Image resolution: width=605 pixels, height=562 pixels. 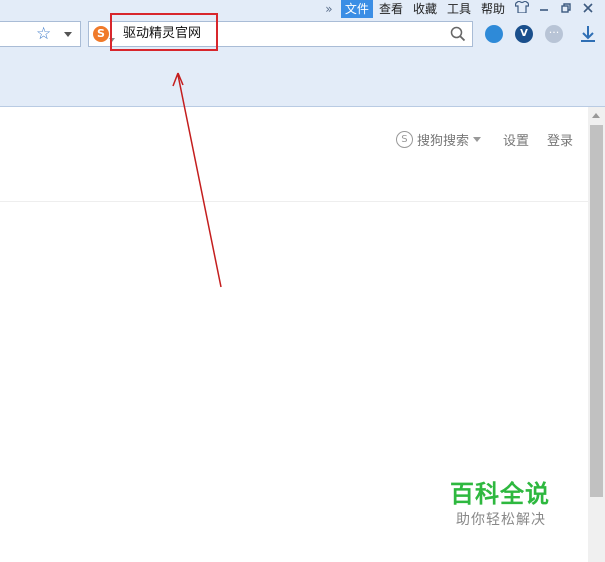 I want to click on more-dots-icon: ···, so click(x=554, y=34).